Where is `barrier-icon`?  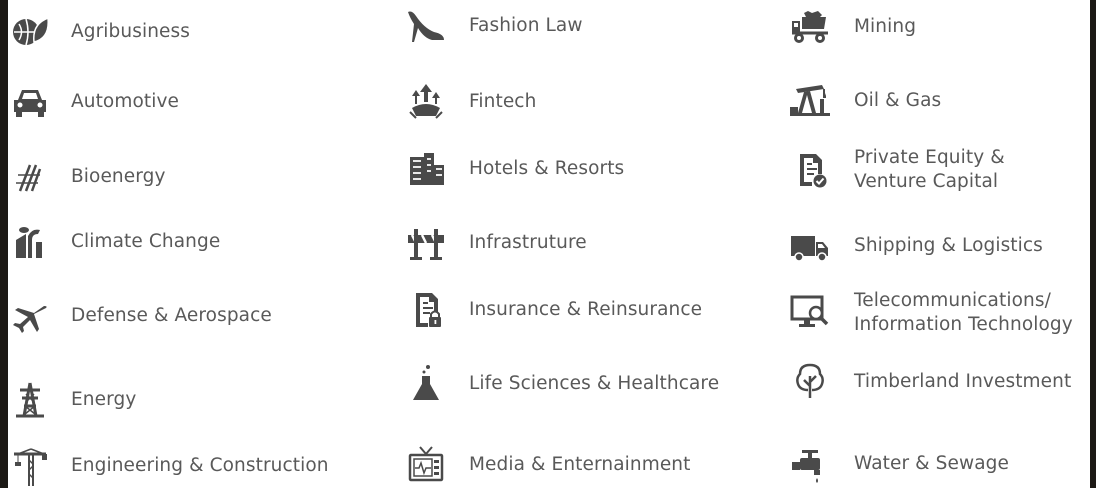 barrier-icon is located at coordinates (428, 243).